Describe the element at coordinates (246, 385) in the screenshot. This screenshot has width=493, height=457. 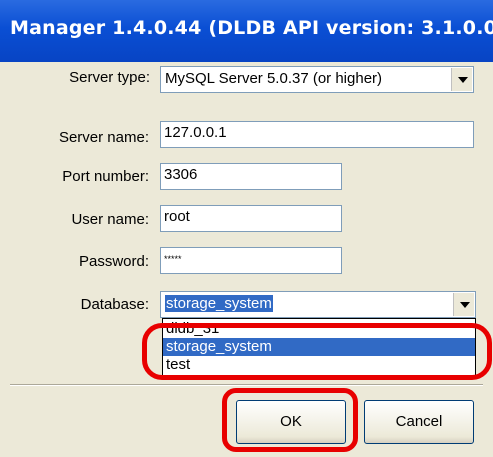
I see `separator` at that location.